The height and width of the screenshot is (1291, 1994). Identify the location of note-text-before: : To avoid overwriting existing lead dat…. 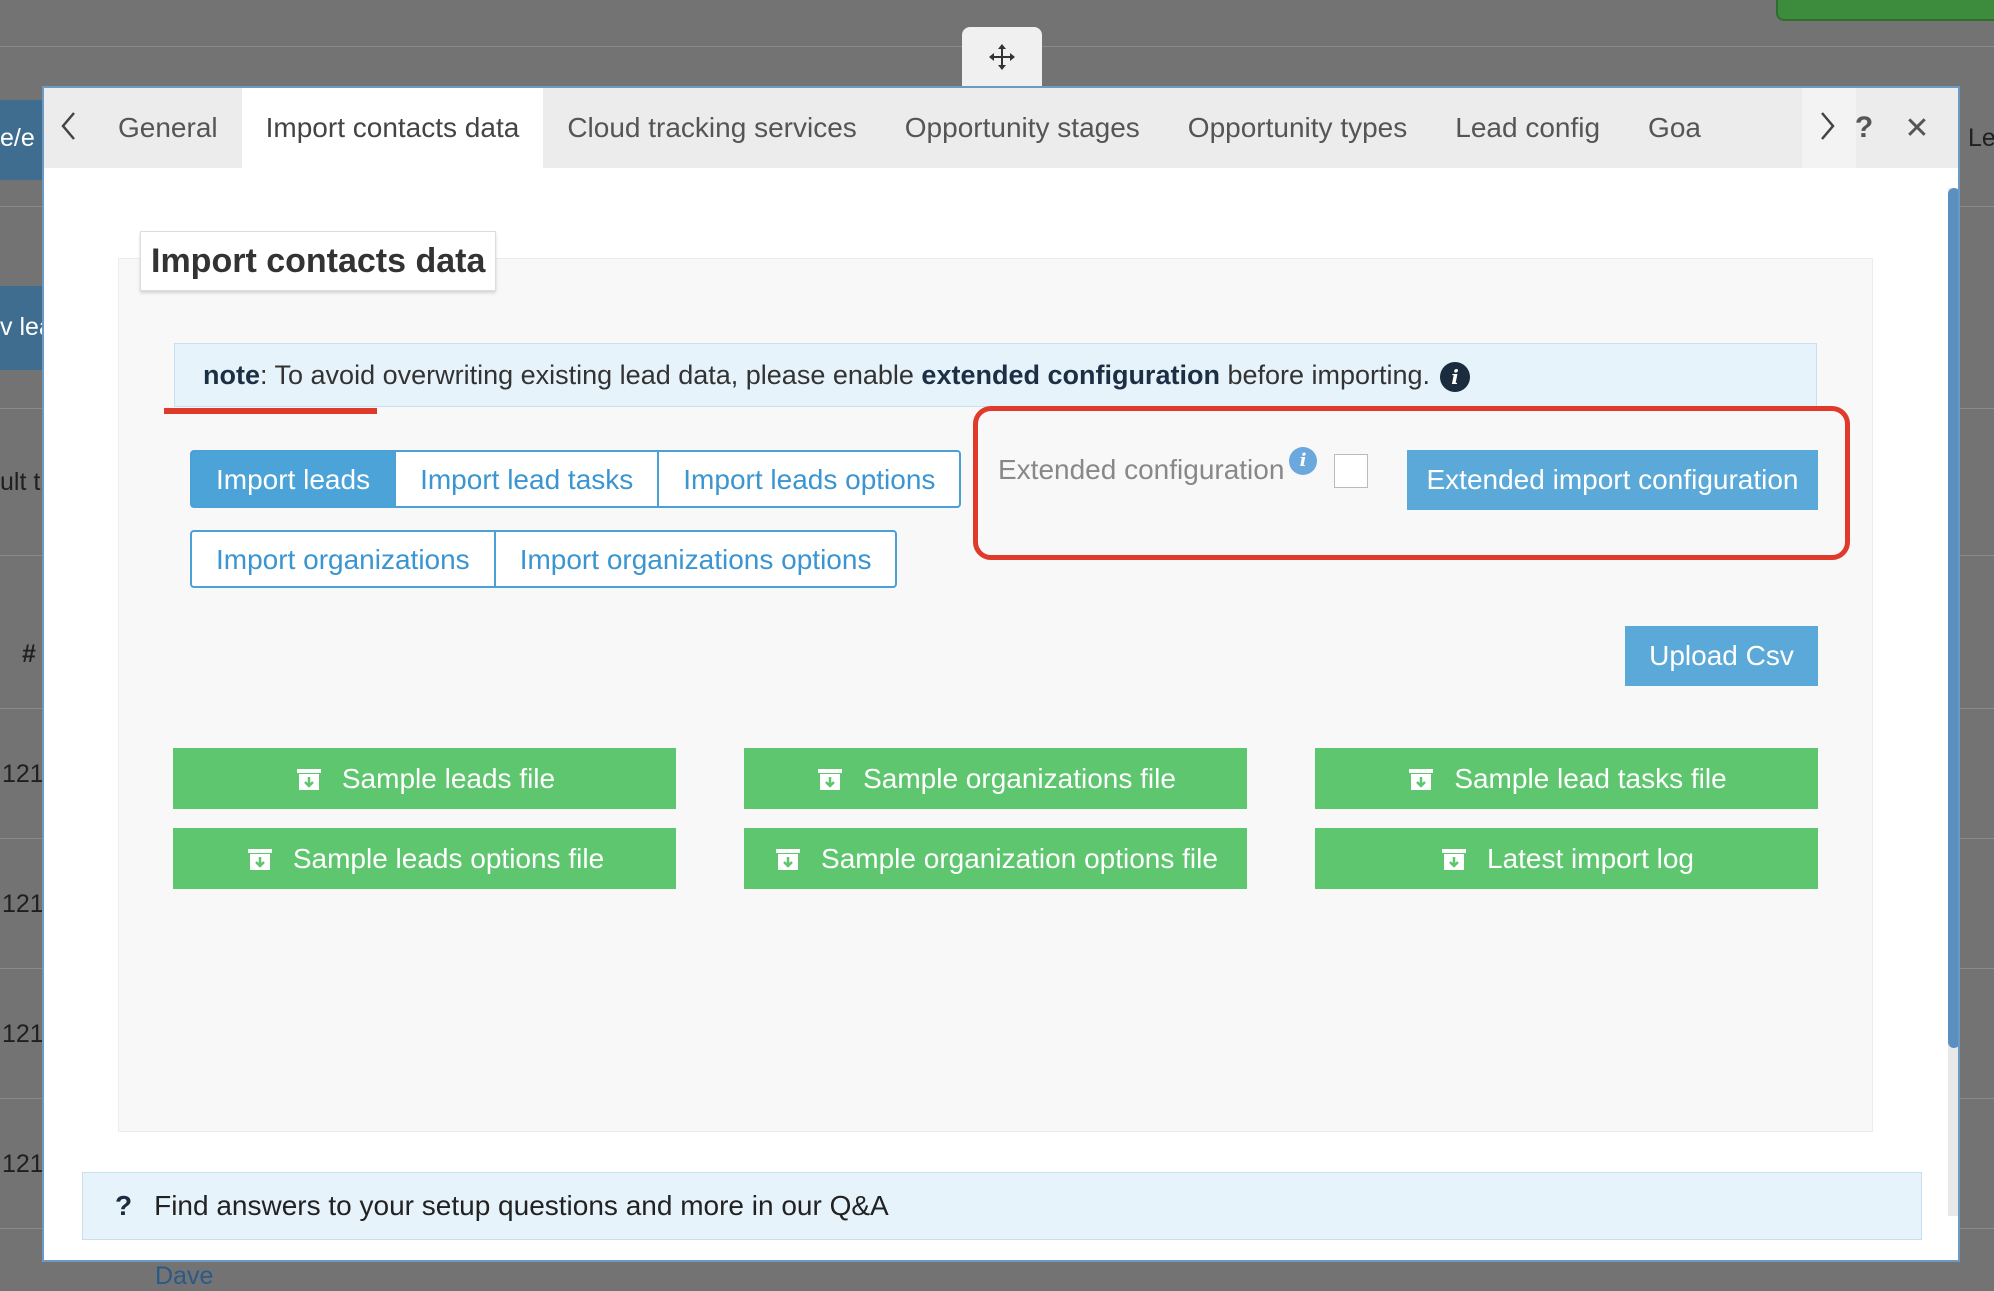
(591, 375).